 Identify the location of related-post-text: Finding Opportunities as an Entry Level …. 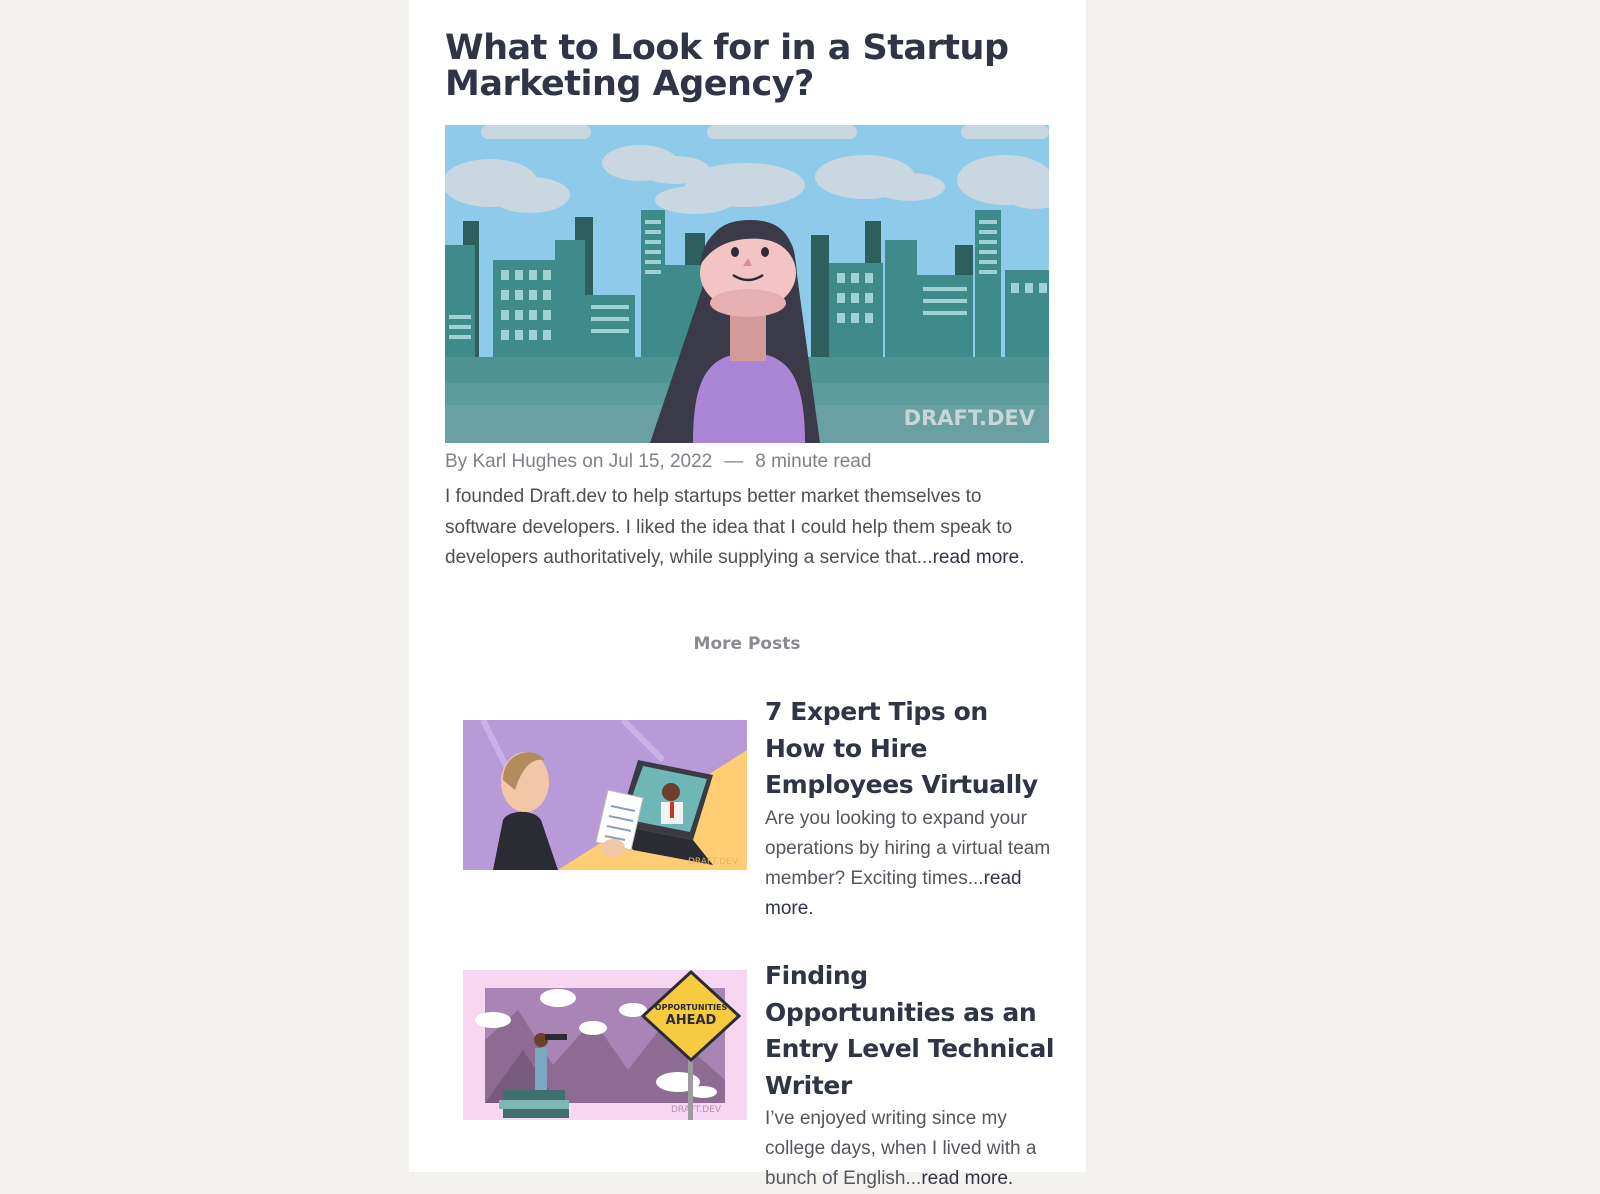
(910, 1076).